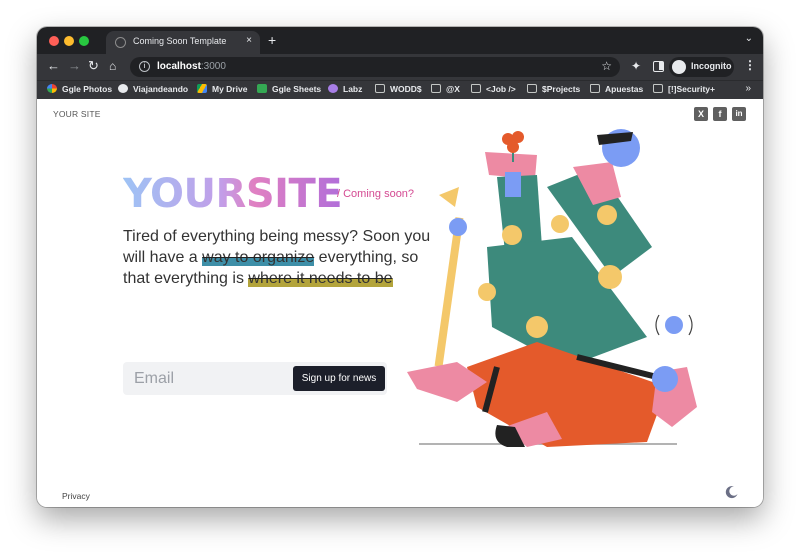 The width and height of the screenshot is (800, 557). What do you see at coordinates (233, 194) in the screenshot?
I see `hero-title: YOURSITE` at bounding box center [233, 194].